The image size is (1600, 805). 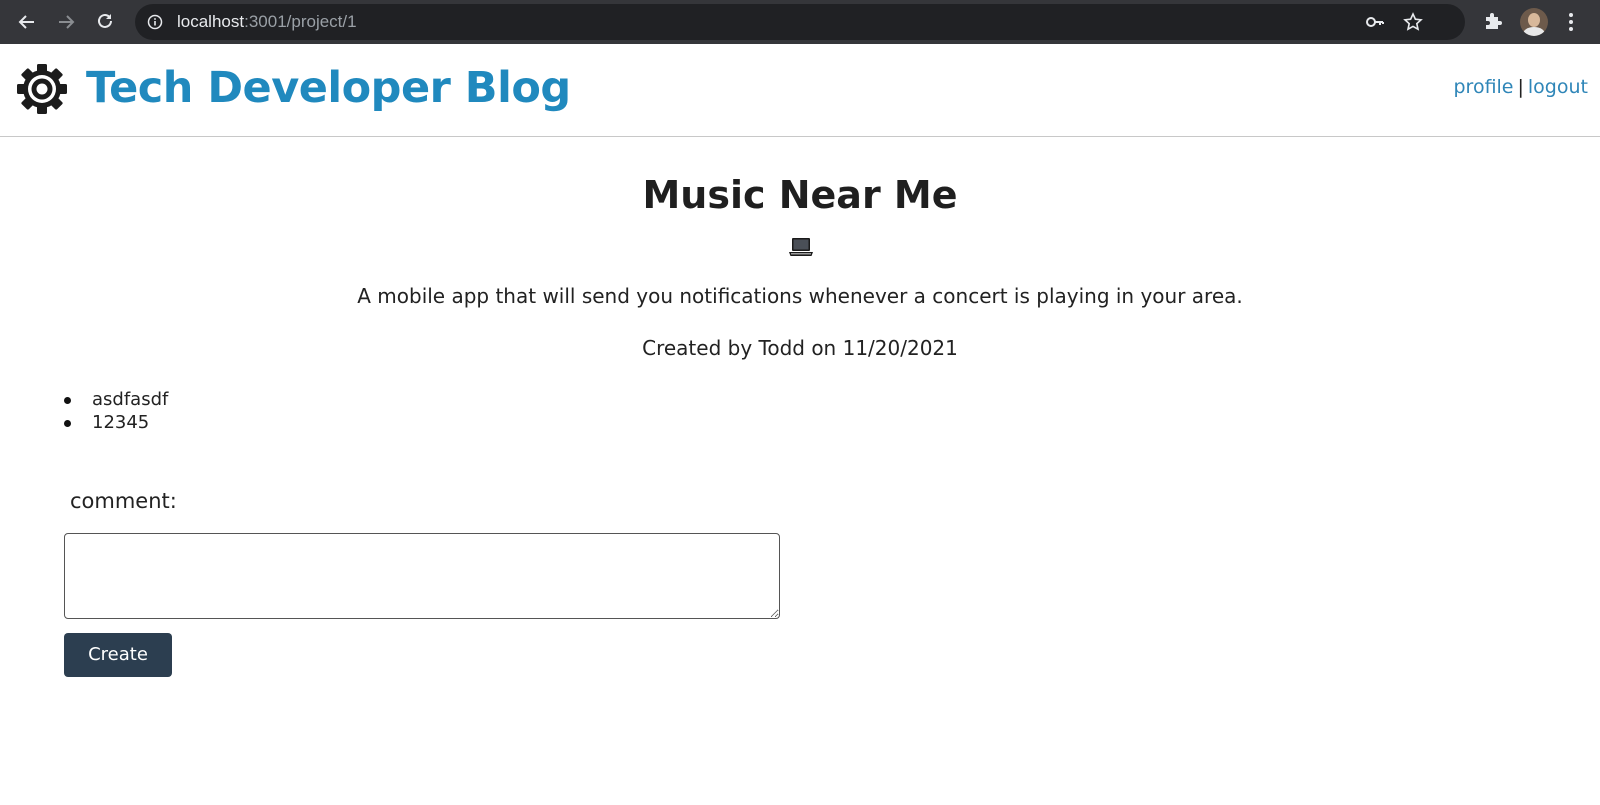 I want to click on avatar, so click(x=1534, y=22).